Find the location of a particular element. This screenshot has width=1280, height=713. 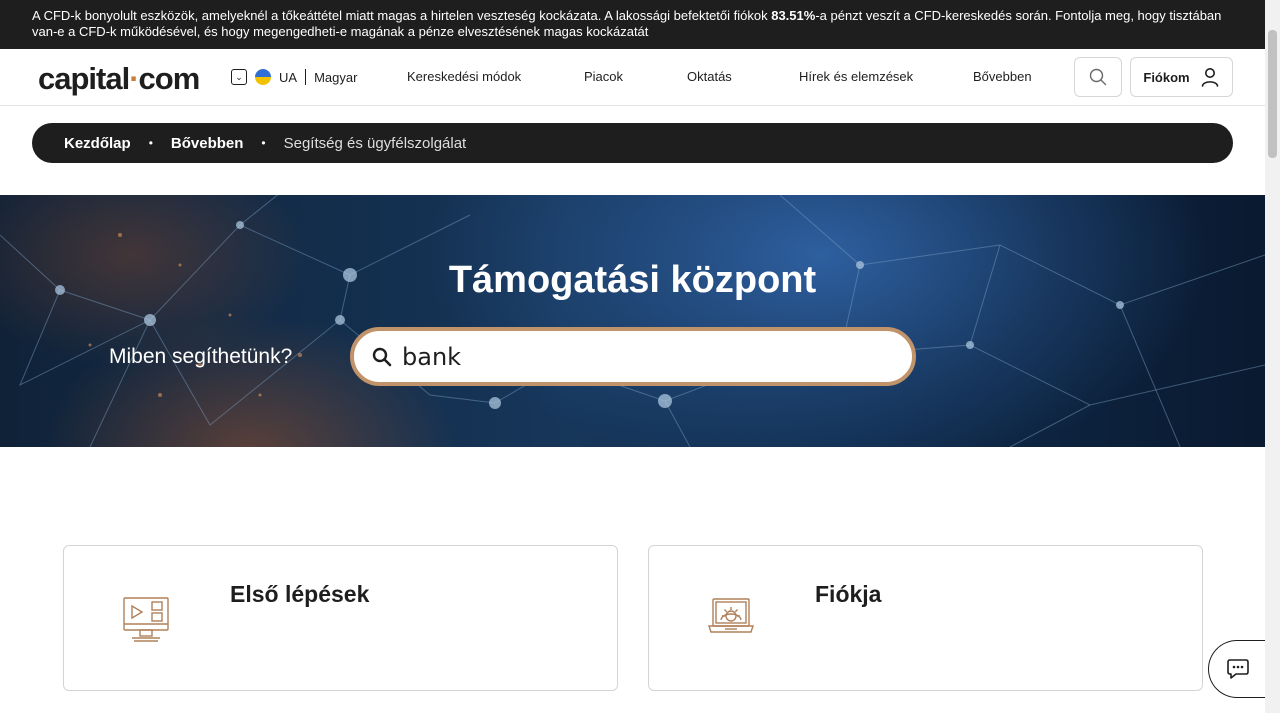

account-label: Fiókom is located at coordinates (1166, 77).